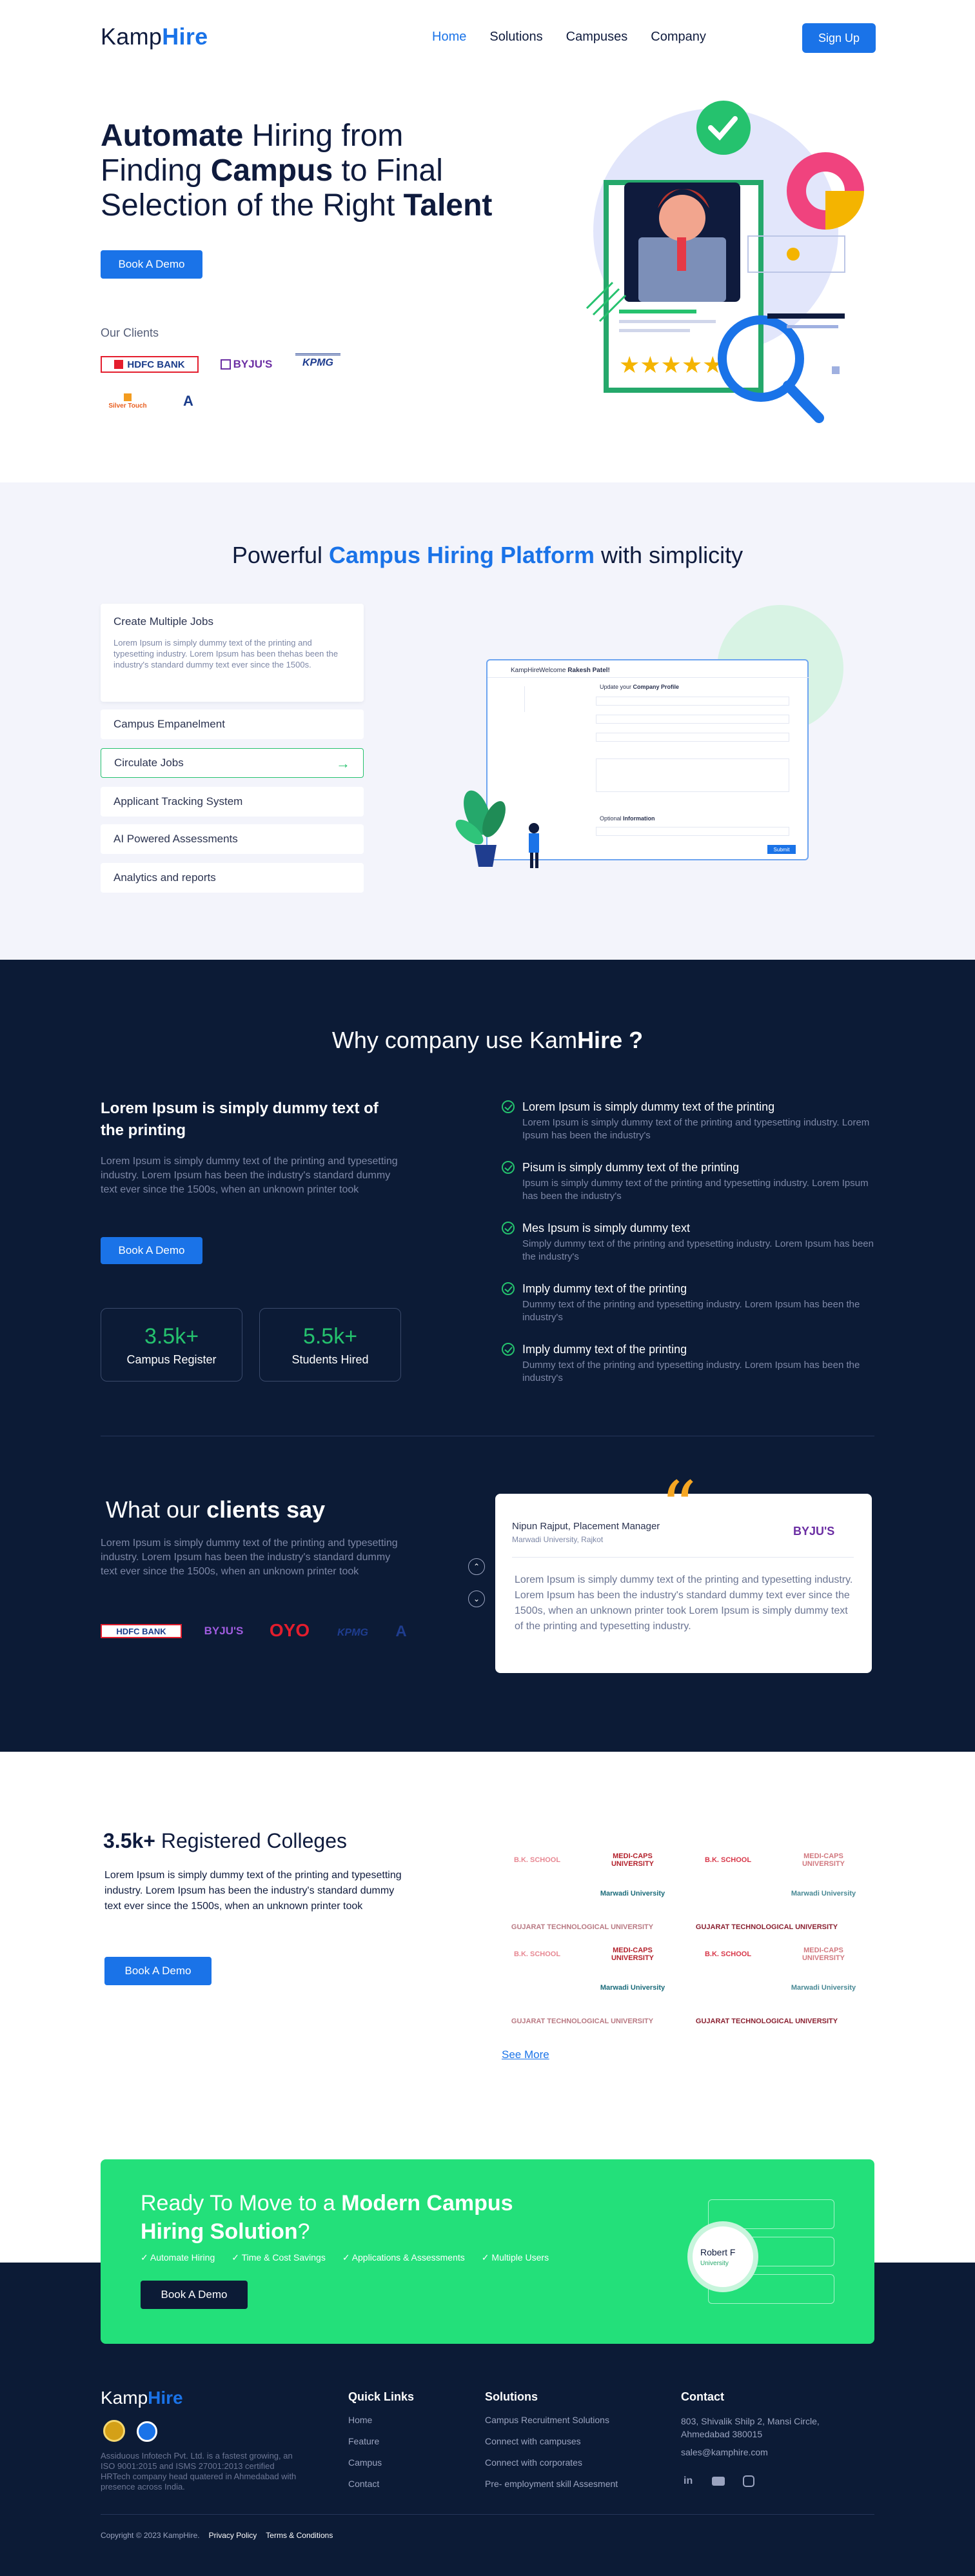 This screenshot has height=2576, width=975. Describe the element at coordinates (131, 36) in the screenshot. I see `logo-text-a: Kamp` at that location.